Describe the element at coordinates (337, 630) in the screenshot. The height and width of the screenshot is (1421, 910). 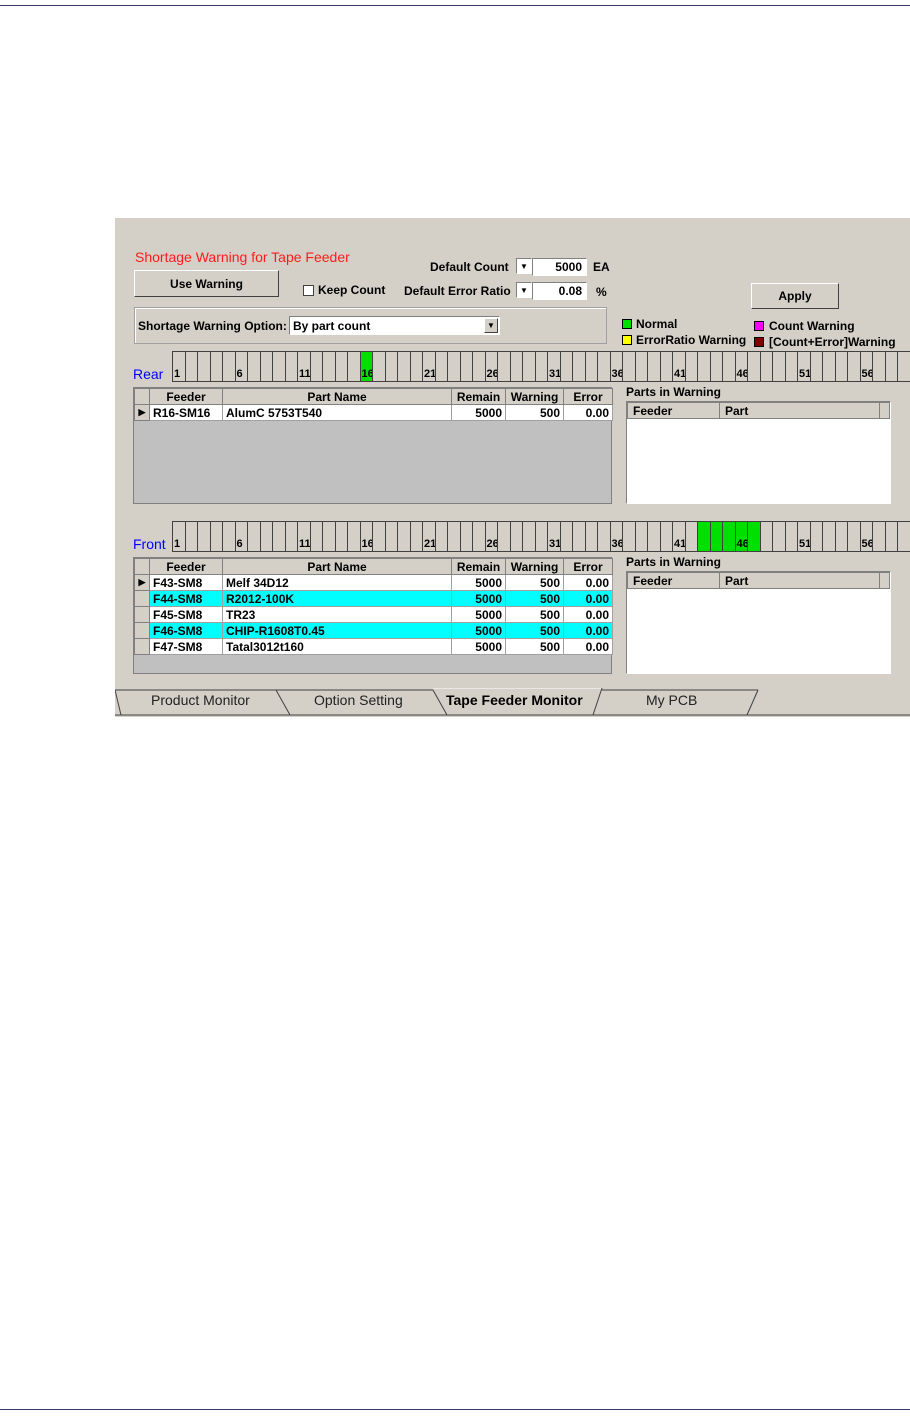
I see `cell-part: CHIP-R1608T0.45` at that location.